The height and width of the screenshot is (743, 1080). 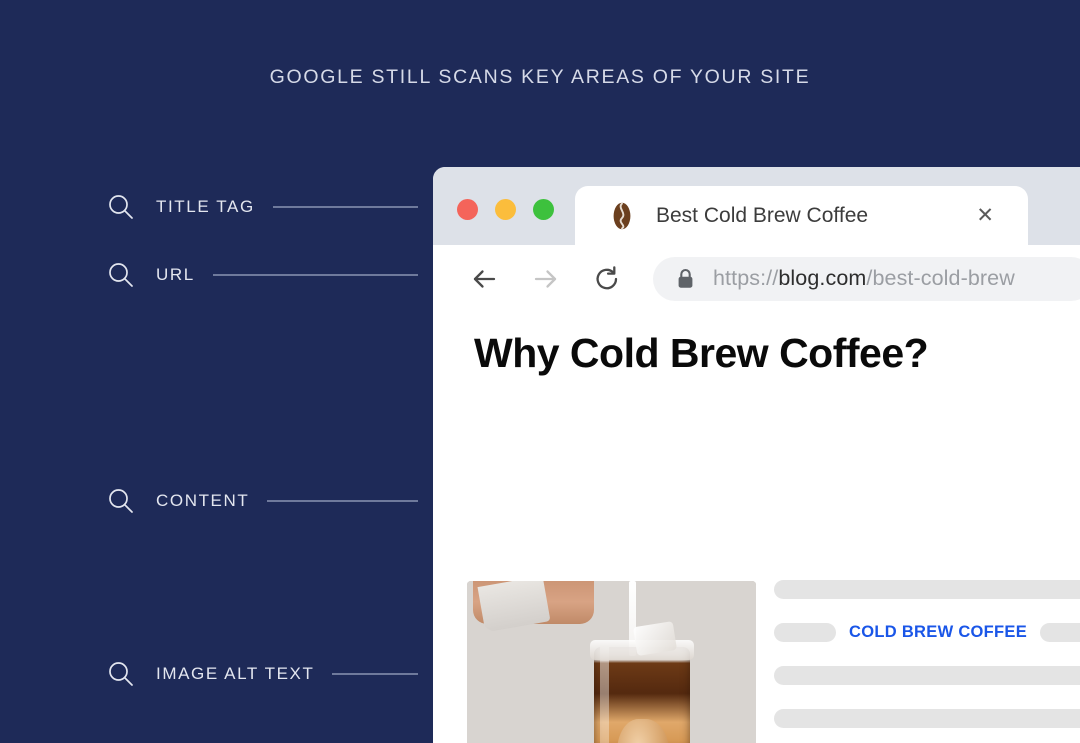 I want to click on url-text: https://blog.com/best-cold-brew, so click(x=864, y=278).